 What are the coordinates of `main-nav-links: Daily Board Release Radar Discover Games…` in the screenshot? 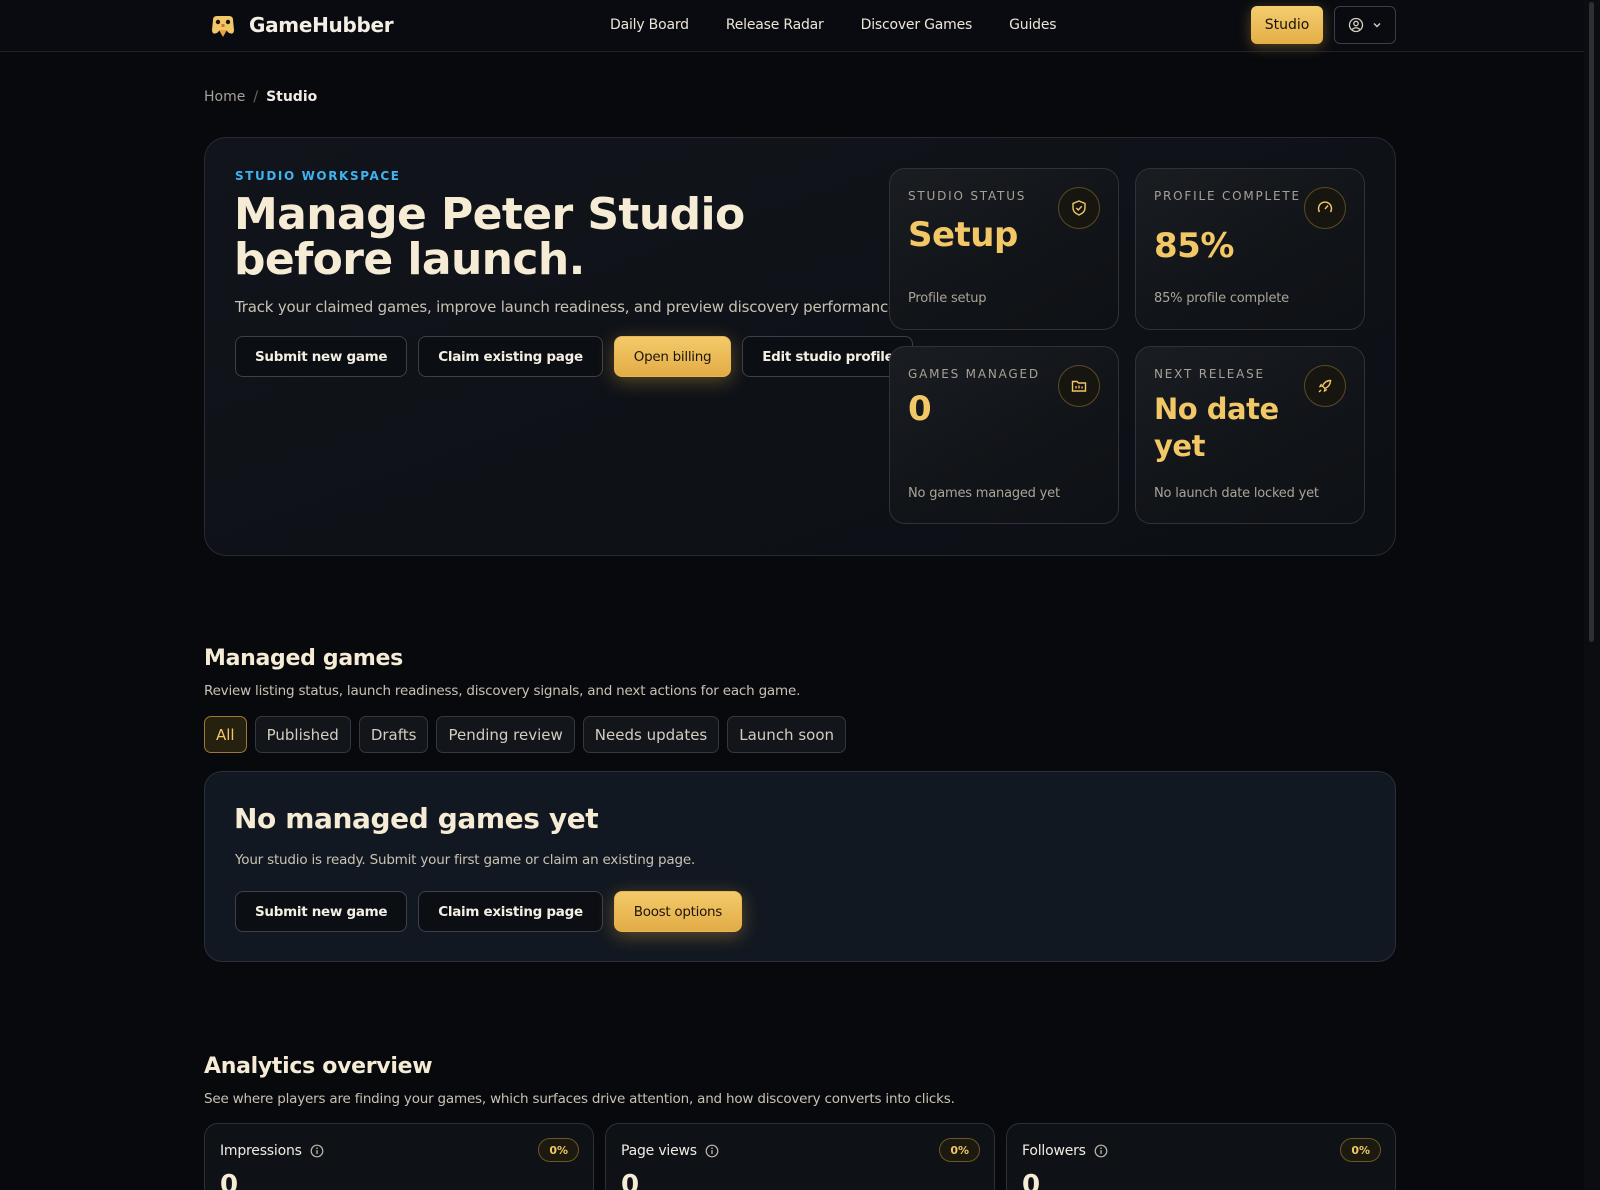 It's located at (833, 25).